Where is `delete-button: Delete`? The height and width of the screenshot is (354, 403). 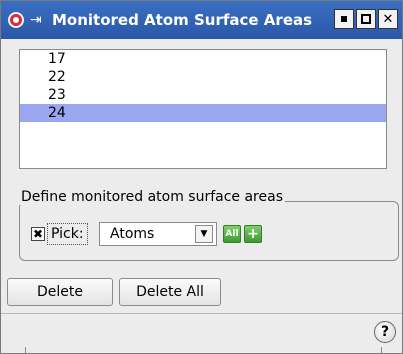 delete-button: Delete is located at coordinates (60, 292).